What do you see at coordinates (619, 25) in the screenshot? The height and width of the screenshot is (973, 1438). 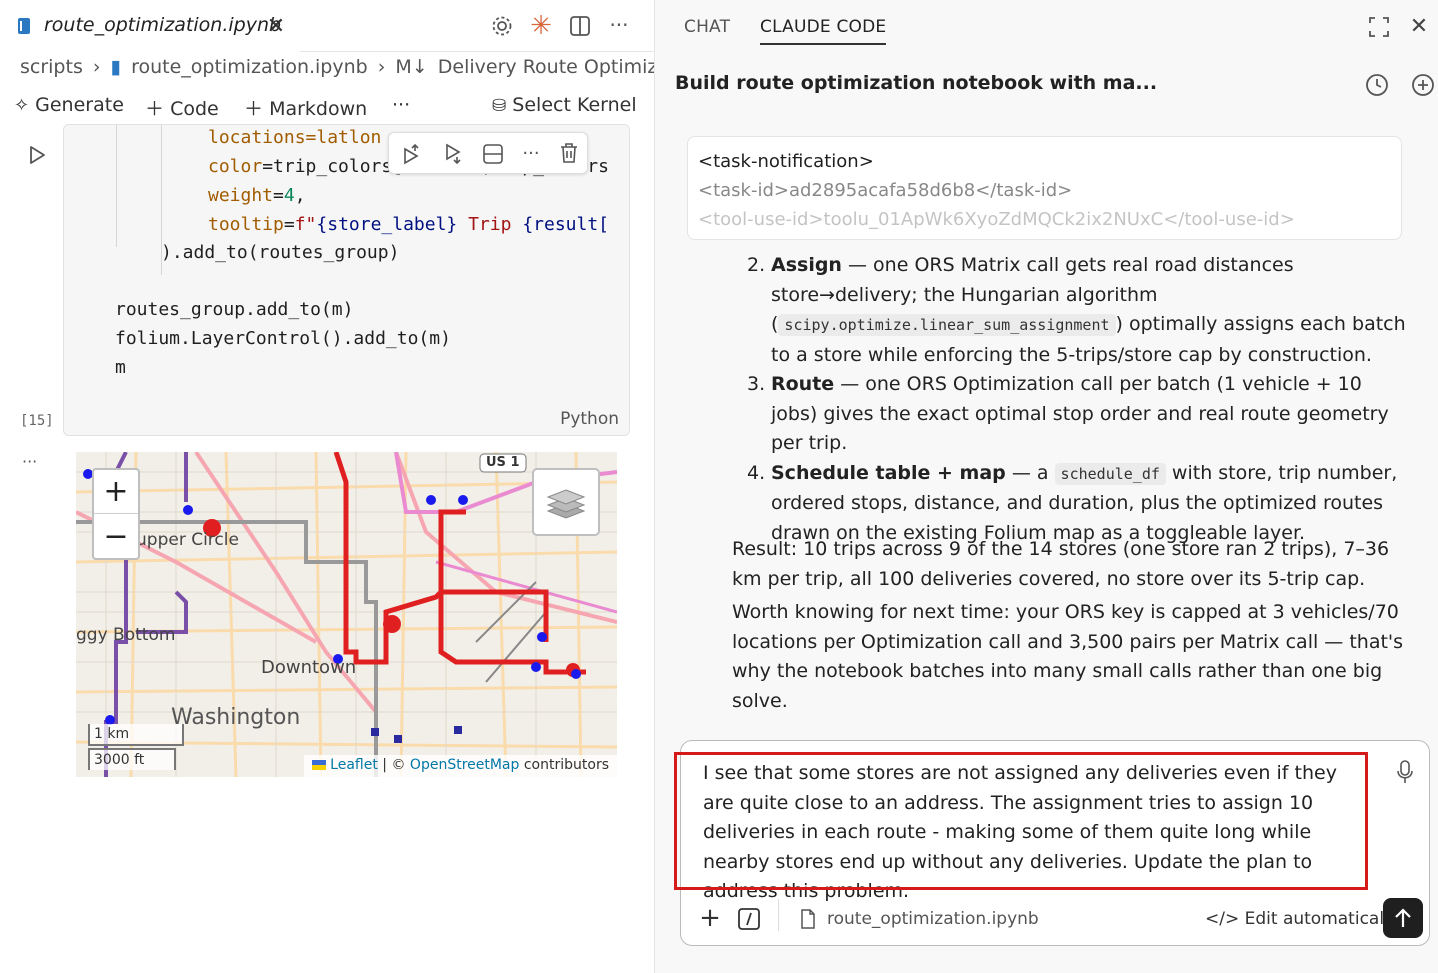 I see `more-actions-icon: ···` at bounding box center [619, 25].